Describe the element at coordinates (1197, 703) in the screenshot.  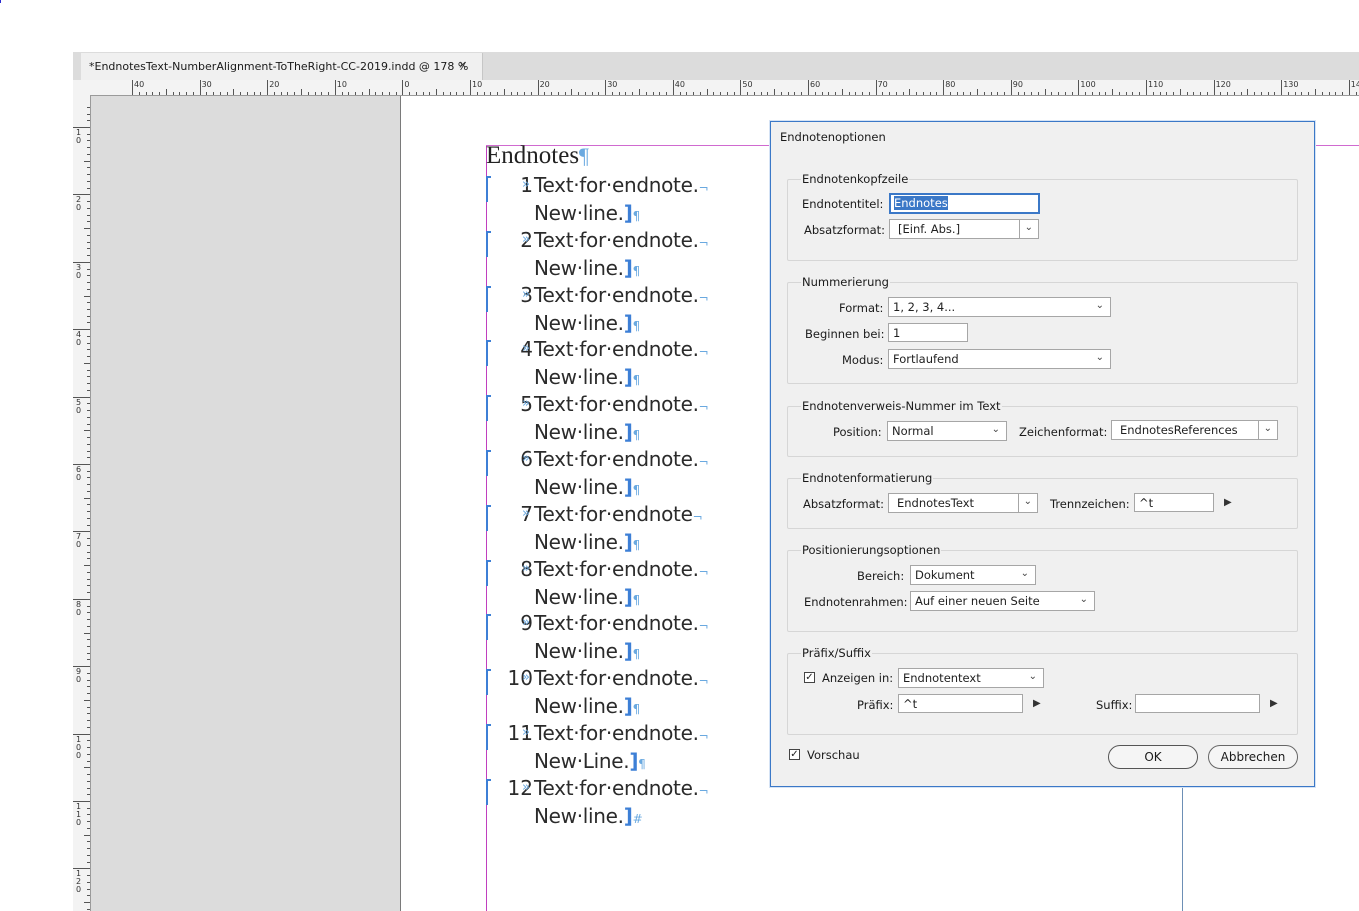
I see `suffix-input` at that location.